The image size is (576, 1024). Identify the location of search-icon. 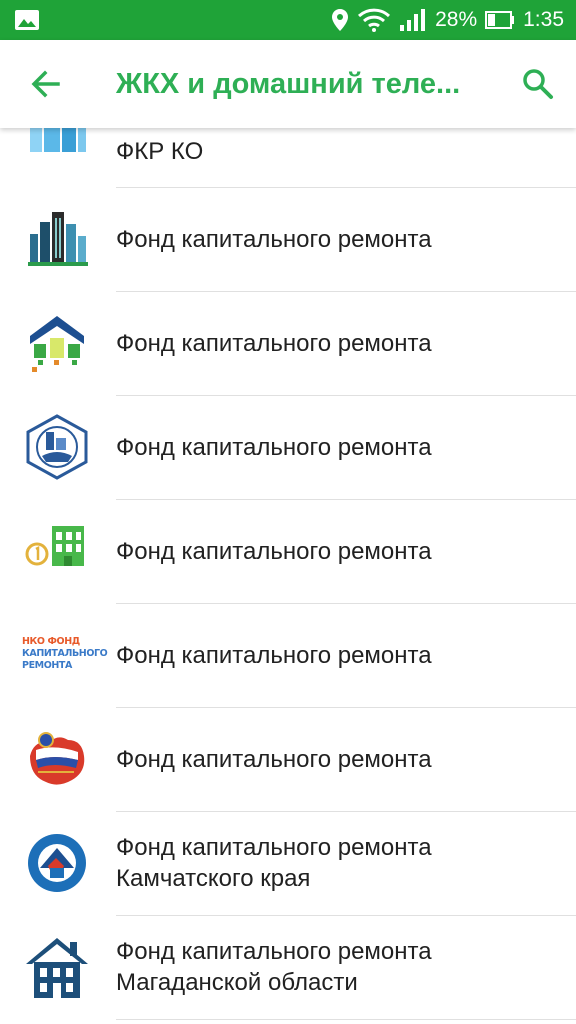
(538, 84).